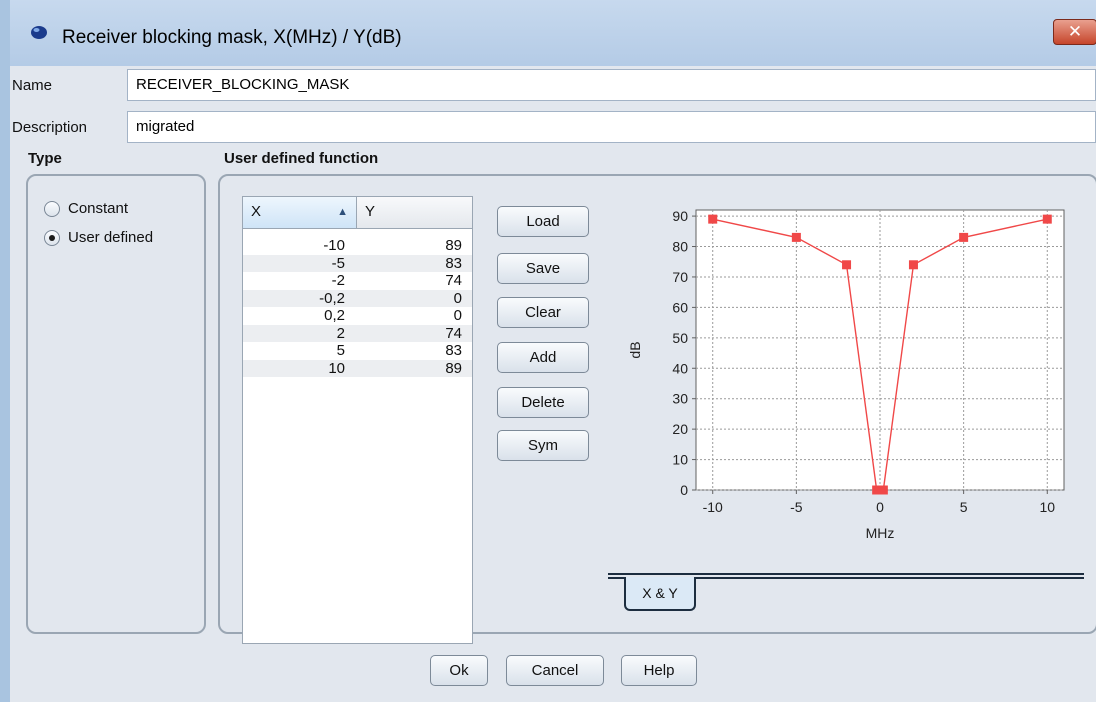  Describe the element at coordinates (300, 334) in the screenshot. I see `cell-x: 2` at that location.